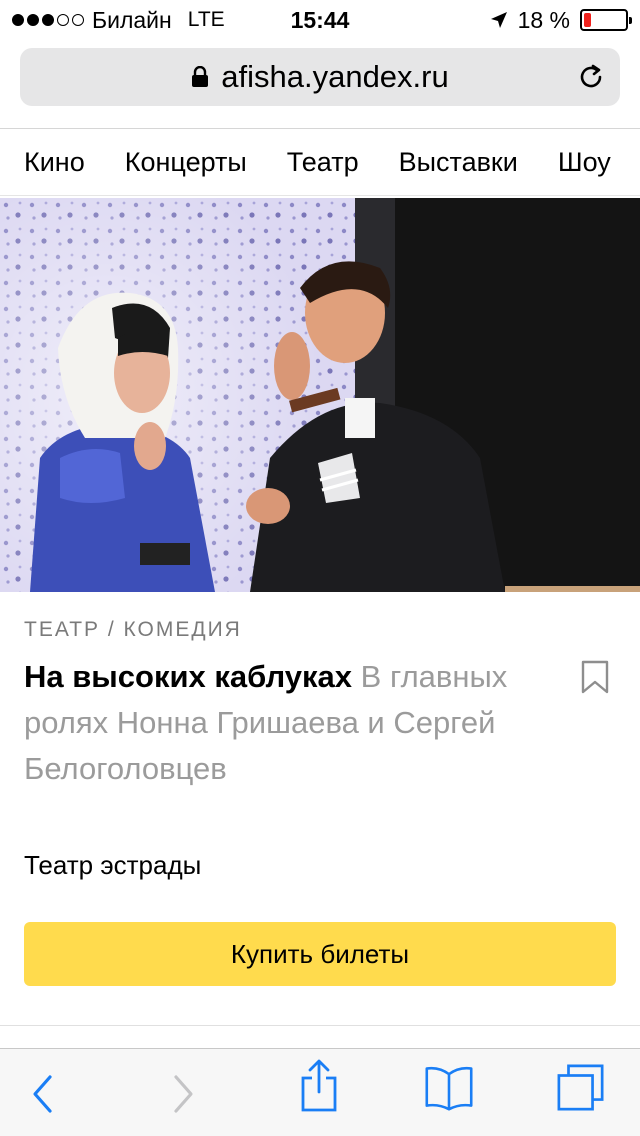 Image resolution: width=640 pixels, height=1136 pixels. Describe the element at coordinates (200, 76) in the screenshot. I see `lock-icon` at that location.